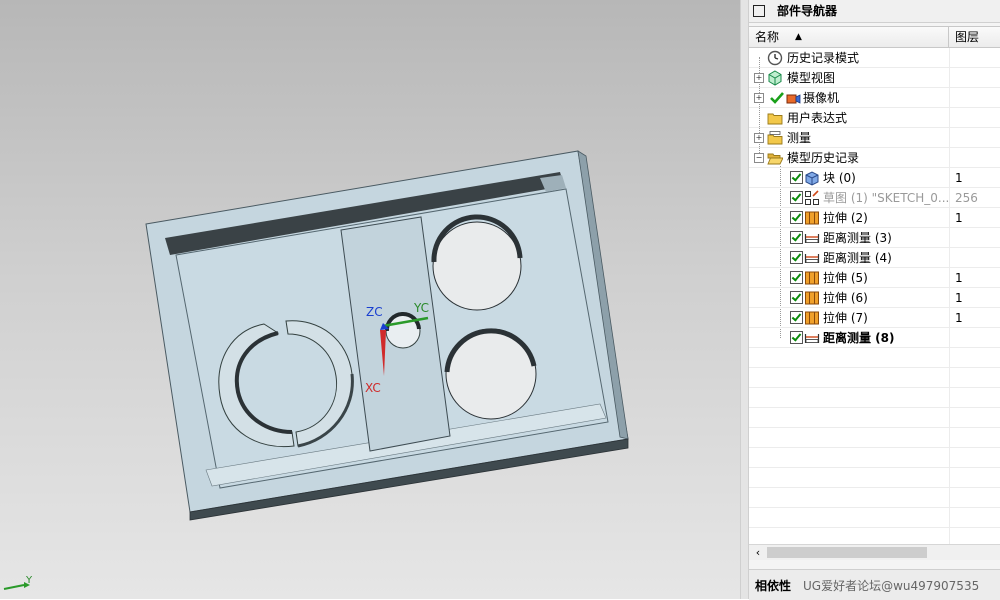  What do you see at coordinates (874, 58) in the screenshot?
I see `tree-row-history-mode: 历史记录模式` at bounding box center [874, 58].